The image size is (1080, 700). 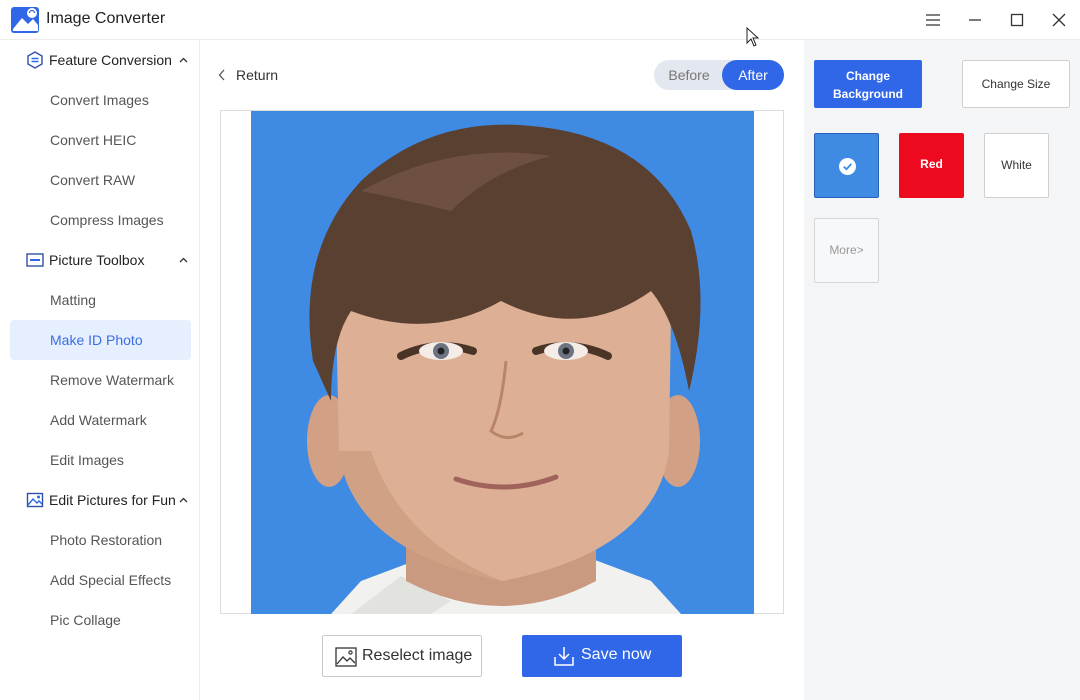 What do you see at coordinates (417, 655) in the screenshot?
I see `reselect-label: Reselect image` at bounding box center [417, 655].